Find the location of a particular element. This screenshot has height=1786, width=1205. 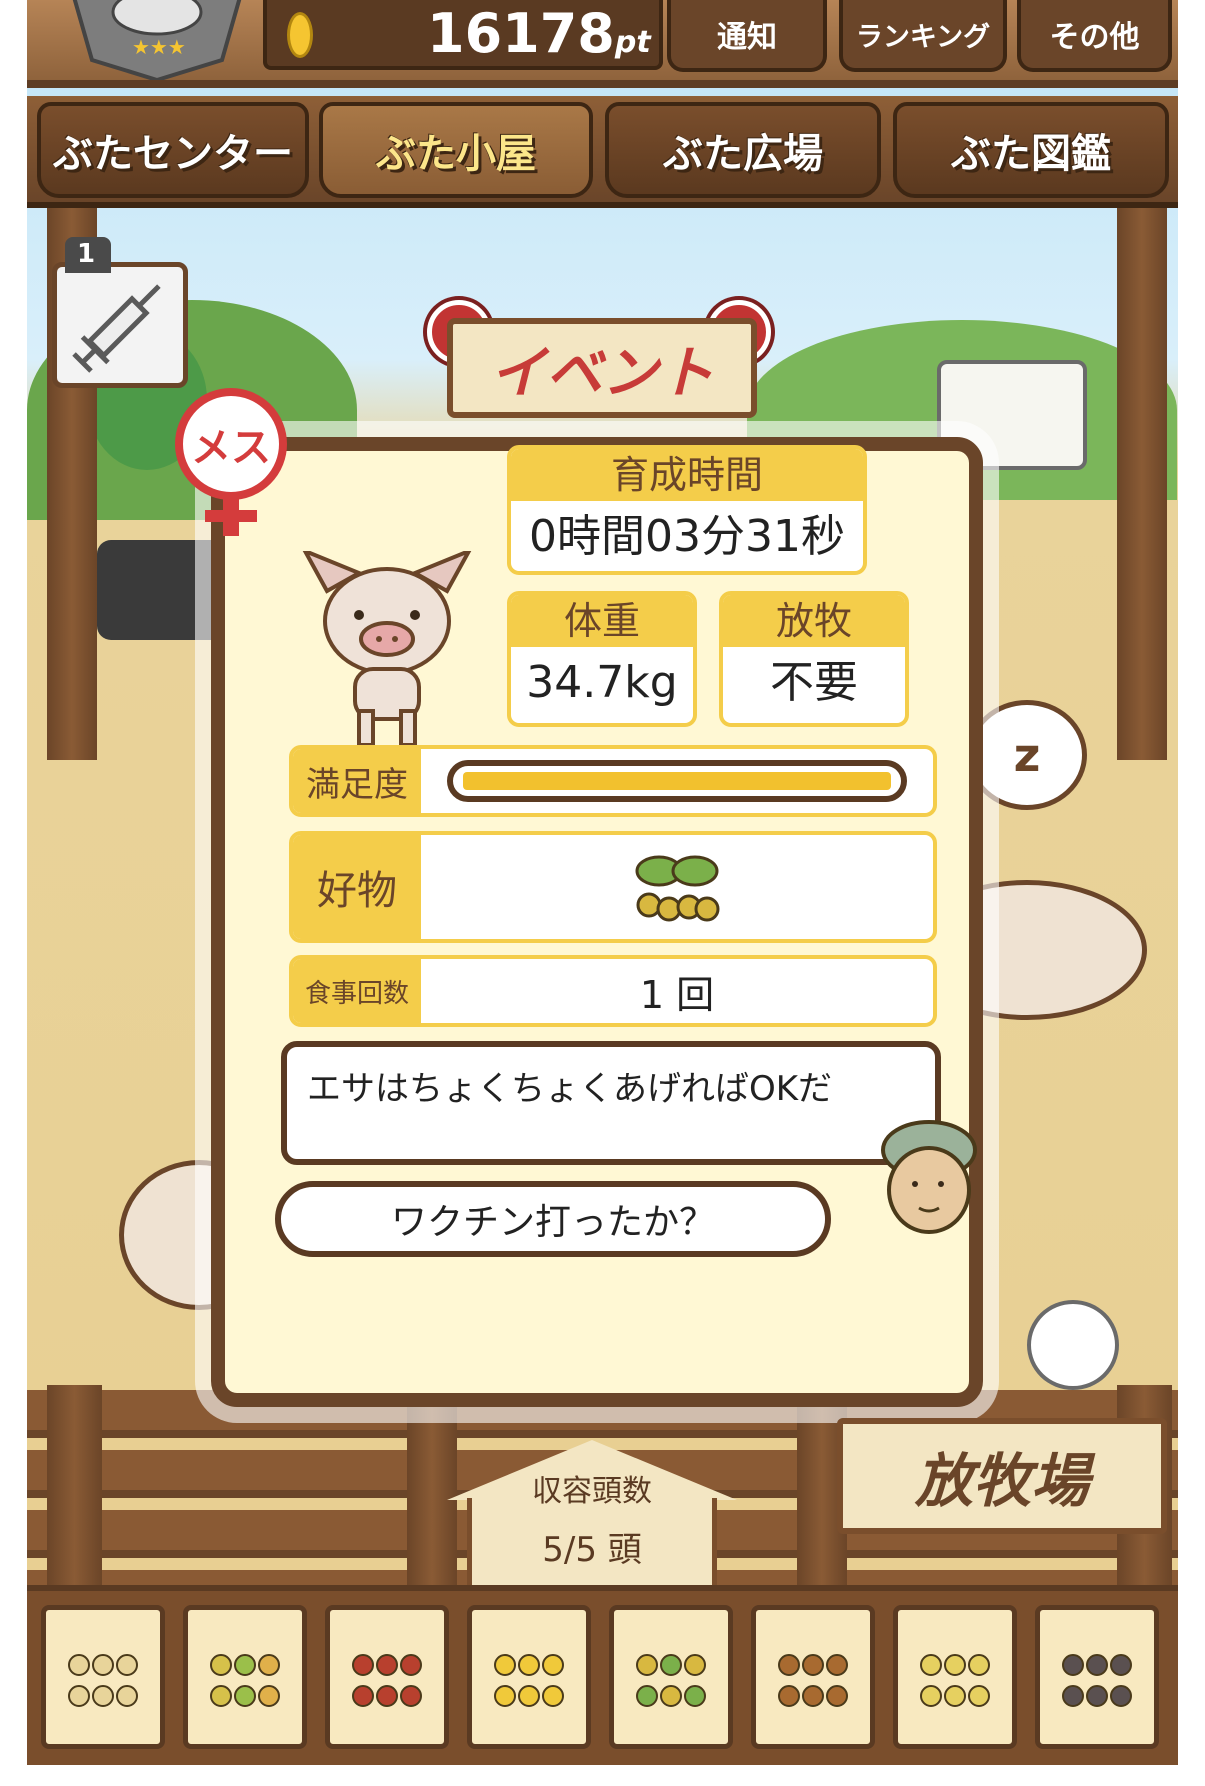

ranking-label: ランキング is located at coordinates (923, 37).